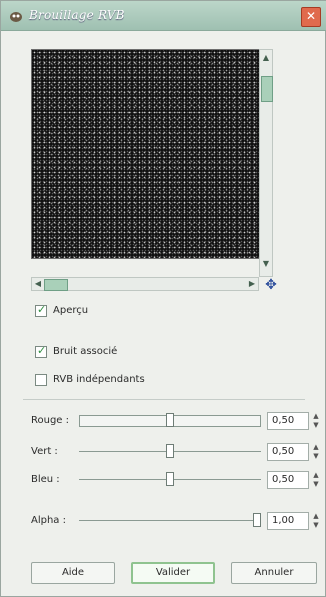  I want to click on vert-slider, so click(170, 451).